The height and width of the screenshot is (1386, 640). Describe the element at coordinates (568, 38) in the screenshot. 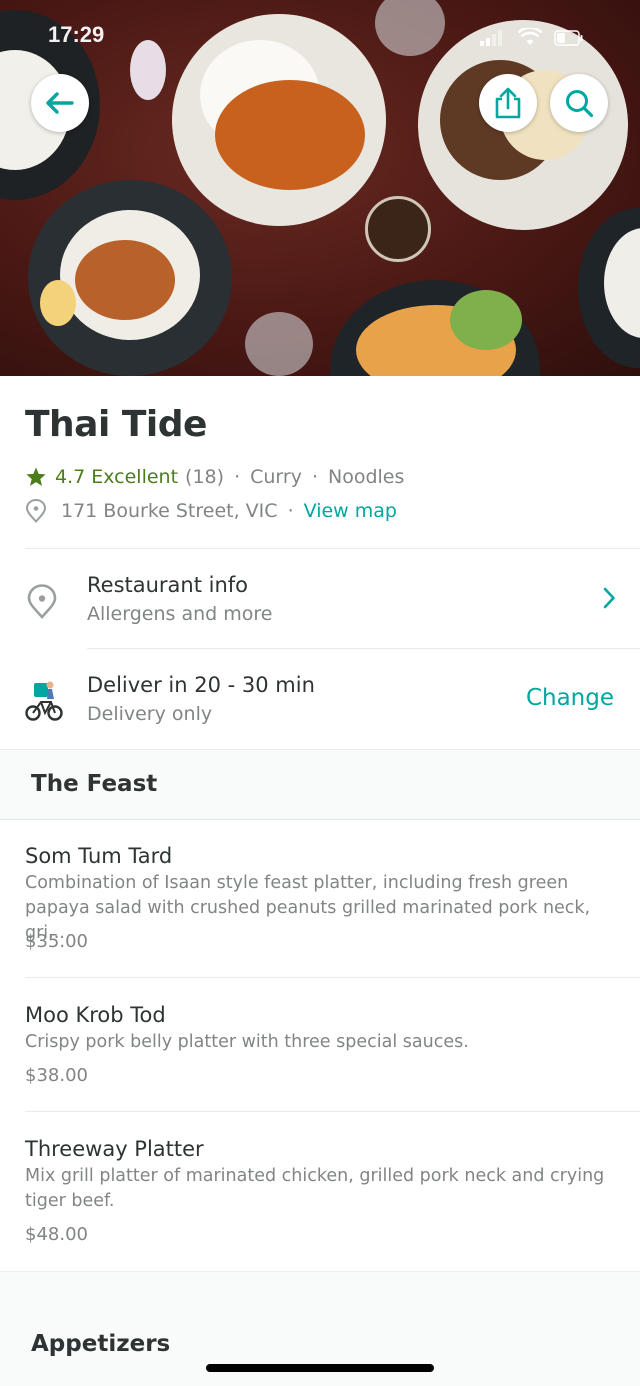

I see `battery-icon` at that location.